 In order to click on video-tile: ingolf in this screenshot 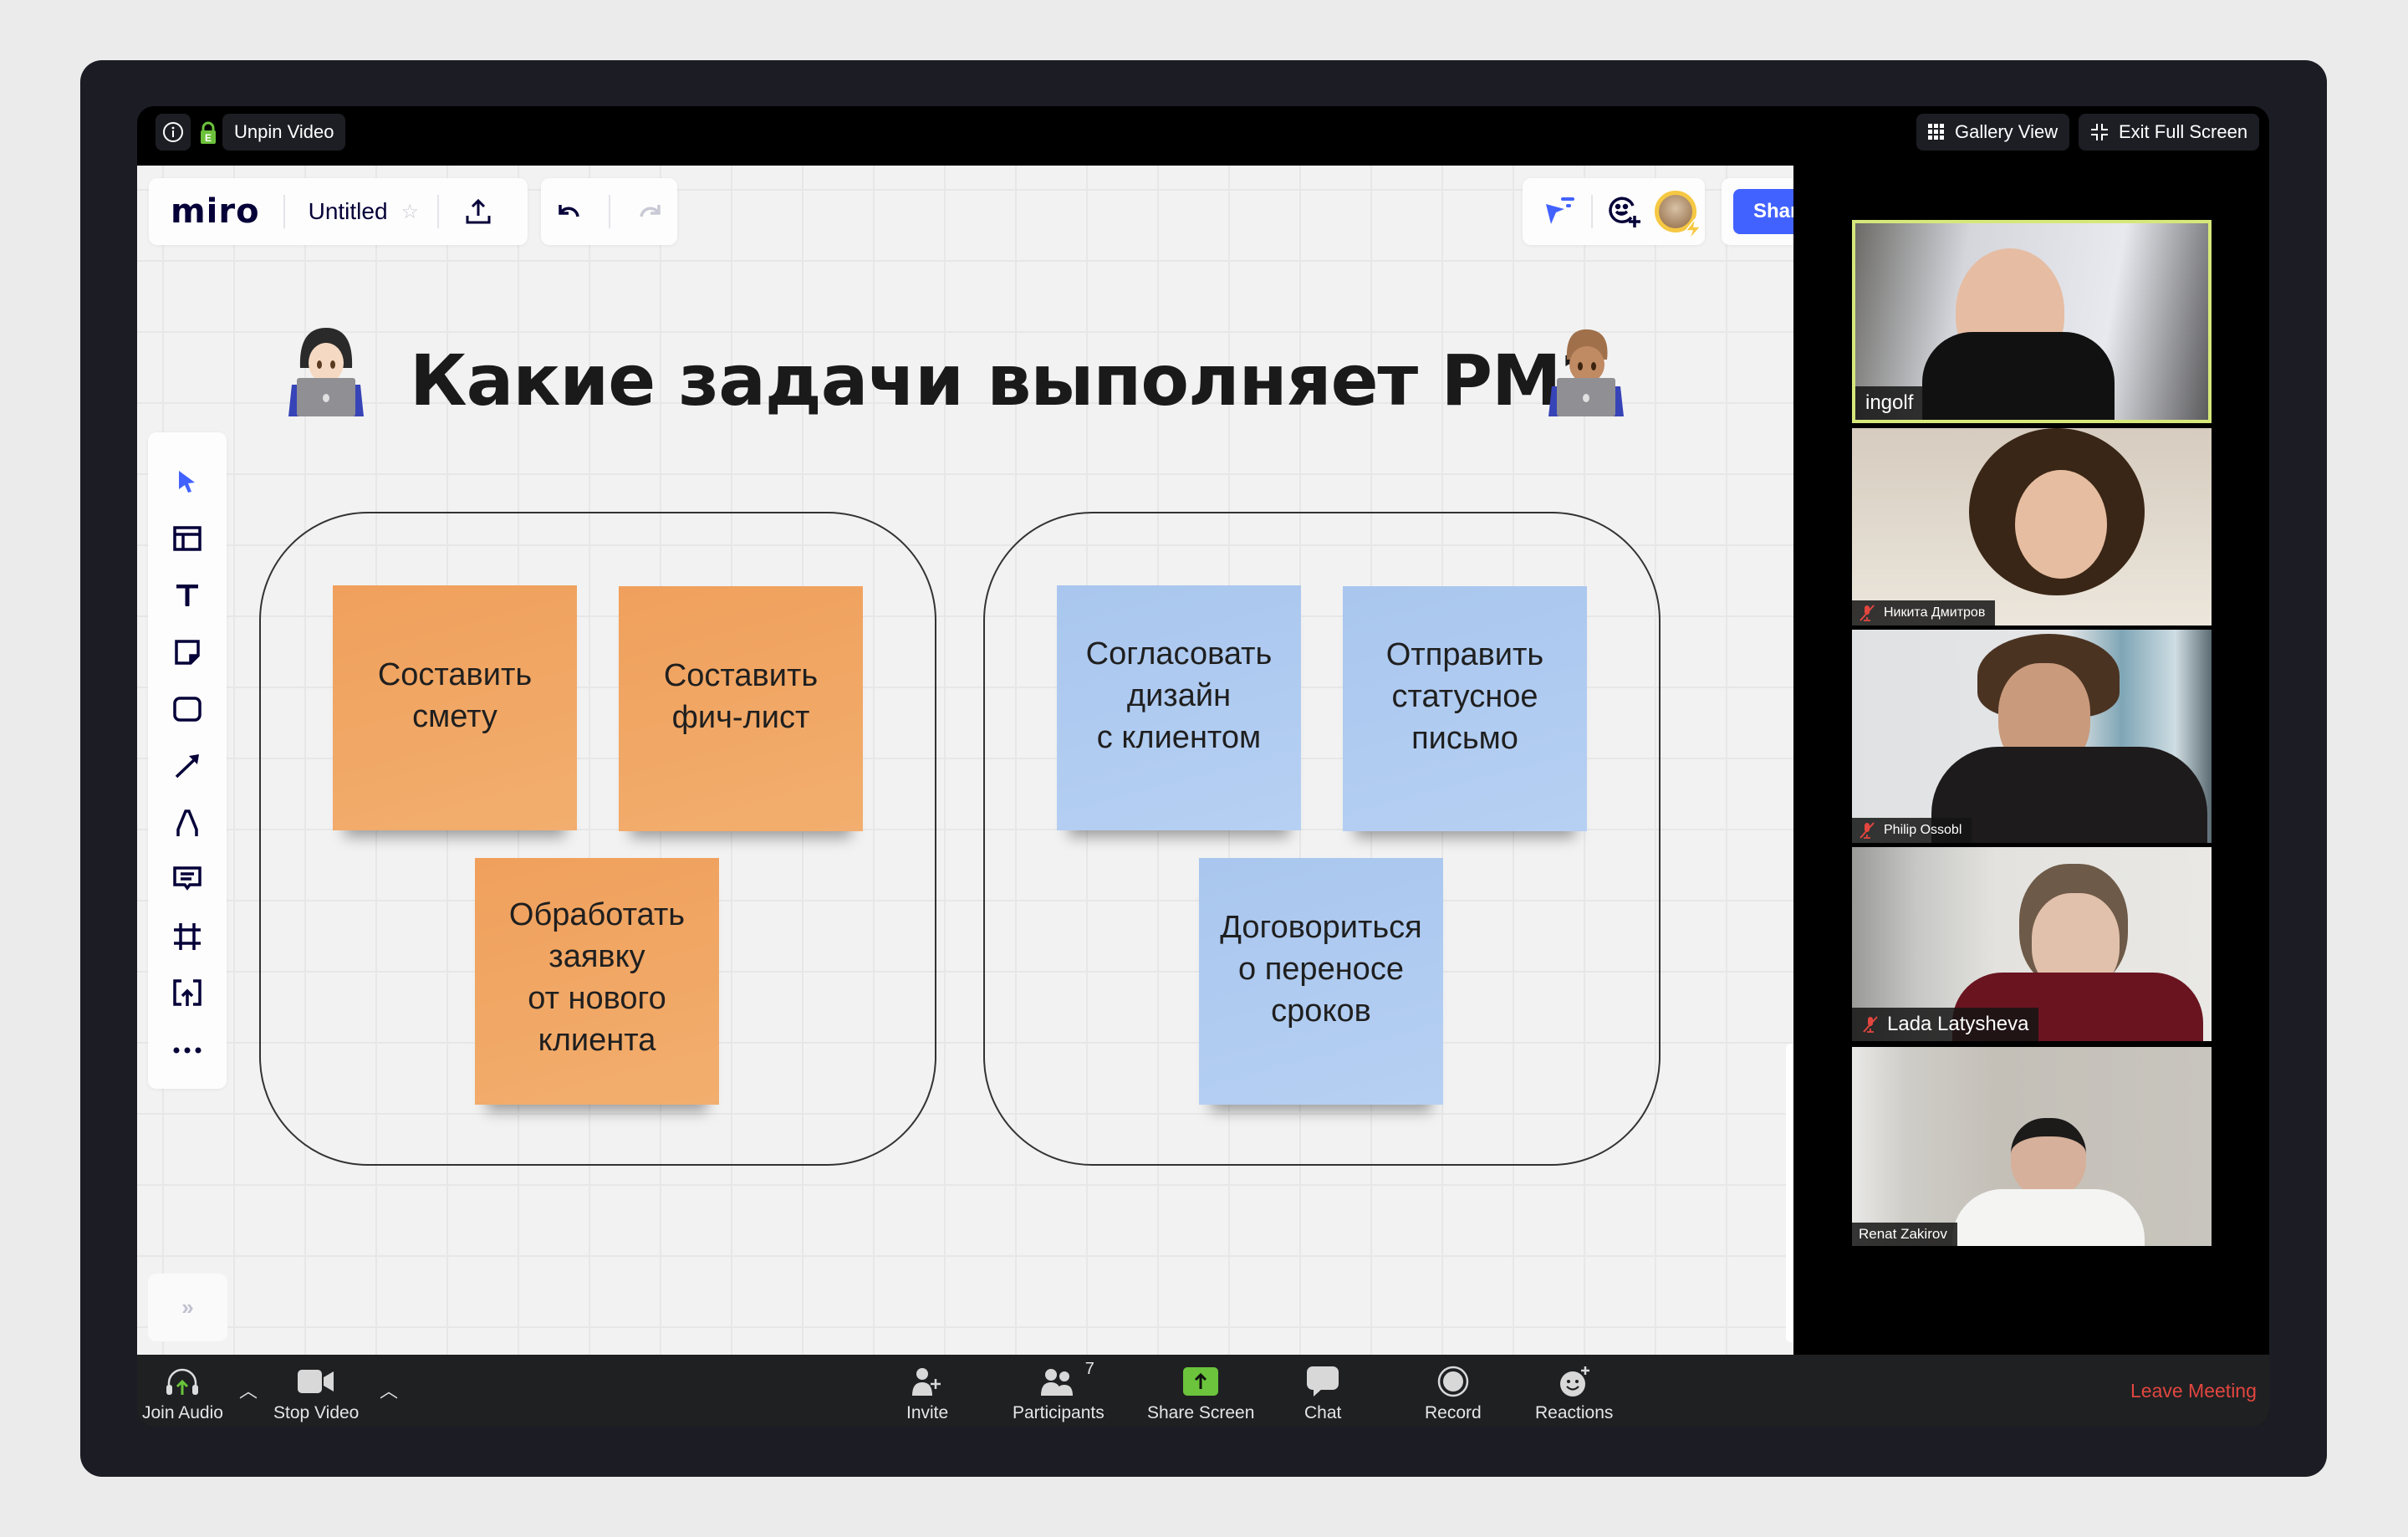, I will do `click(2032, 321)`.